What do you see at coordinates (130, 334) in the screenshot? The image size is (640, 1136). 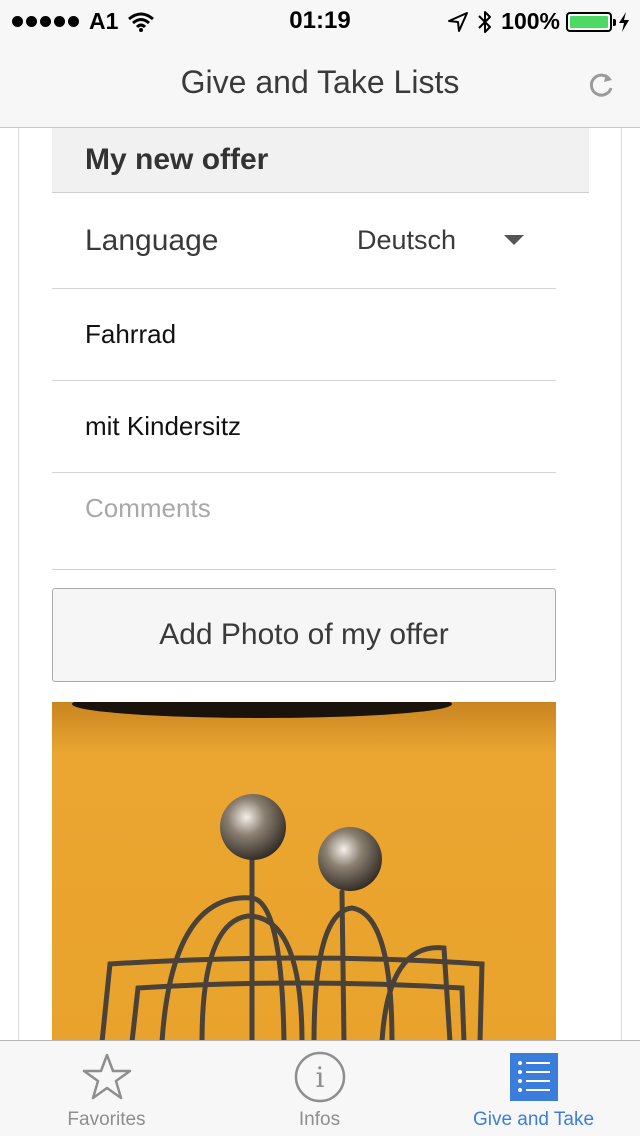 I see `offer-title-value: Fahrrad` at bounding box center [130, 334].